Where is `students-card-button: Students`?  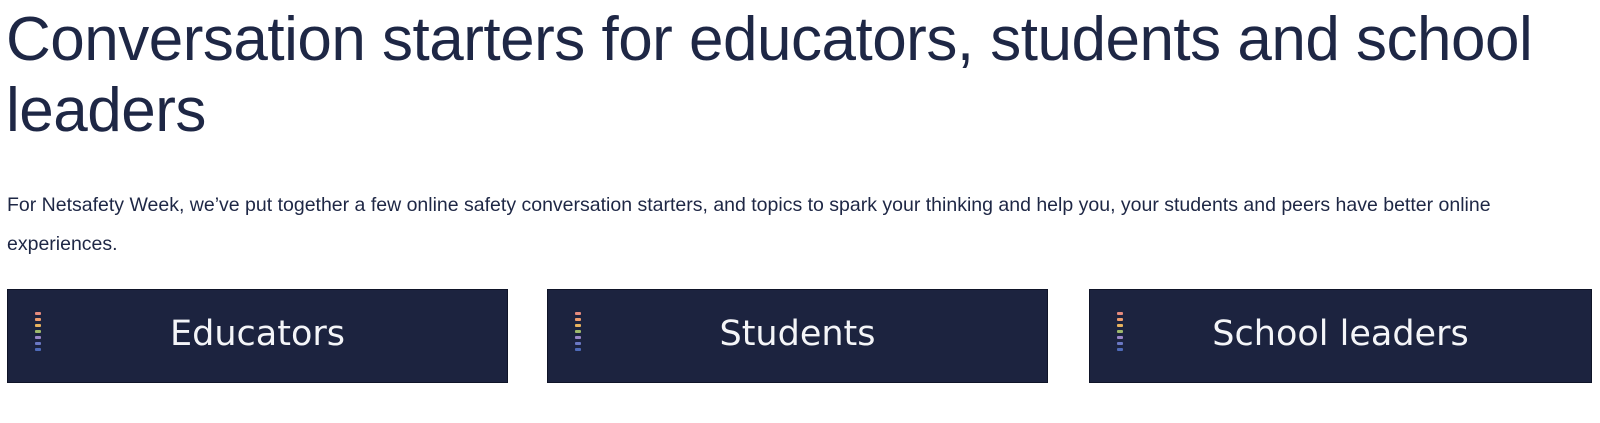 students-card-button: Students is located at coordinates (797, 336).